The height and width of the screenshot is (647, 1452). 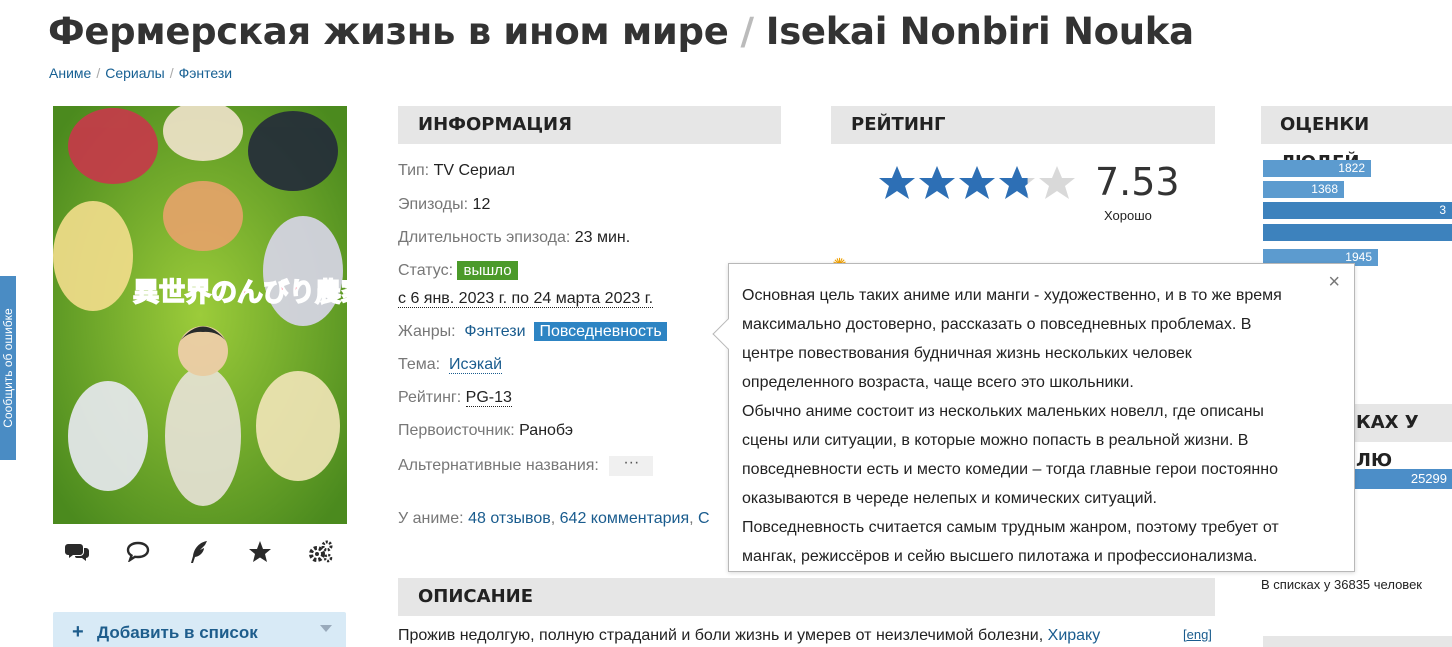 What do you see at coordinates (979, 31) in the screenshot?
I see `title-english: Isekai Nonbiri Nouka` at bounding box center [979, 31].